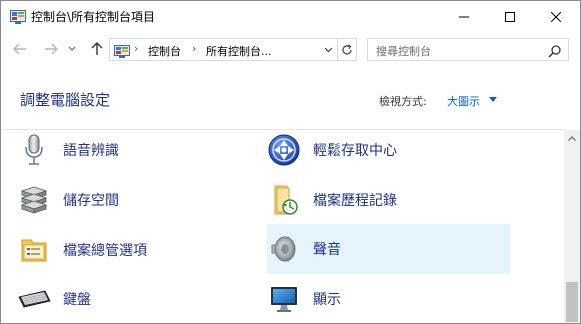 The height and width of the screenshot is (324, 581). What do you see at coordinates (388, 249) in the screenshot?
I see `item-sound: 聲音` at bounding box center [388, 249].